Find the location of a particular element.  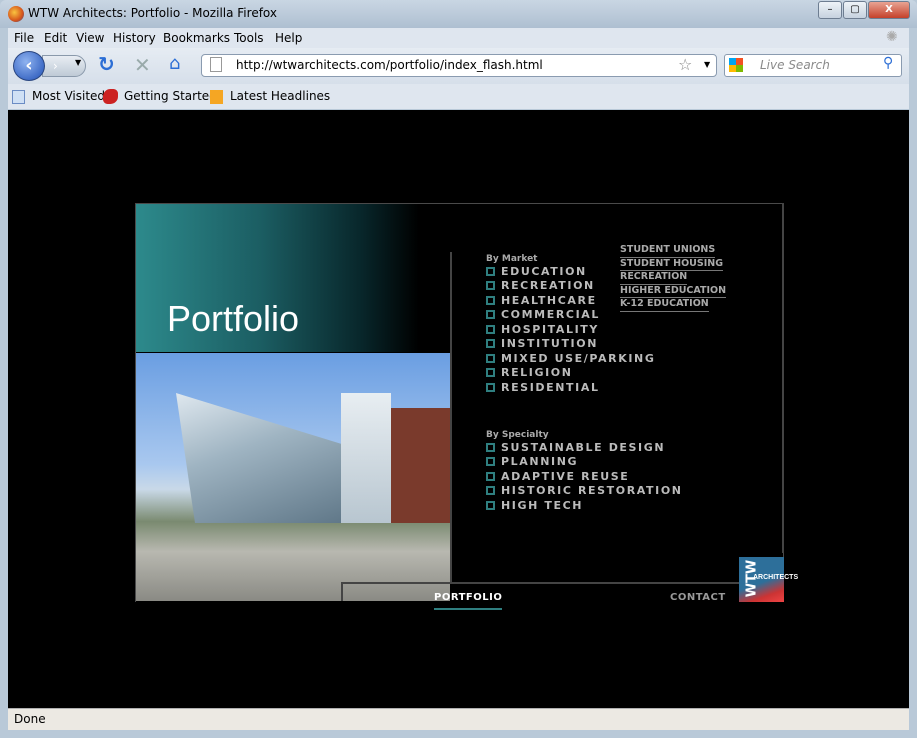

category-label: HIGH TECH is located at coordinates (542, 505).